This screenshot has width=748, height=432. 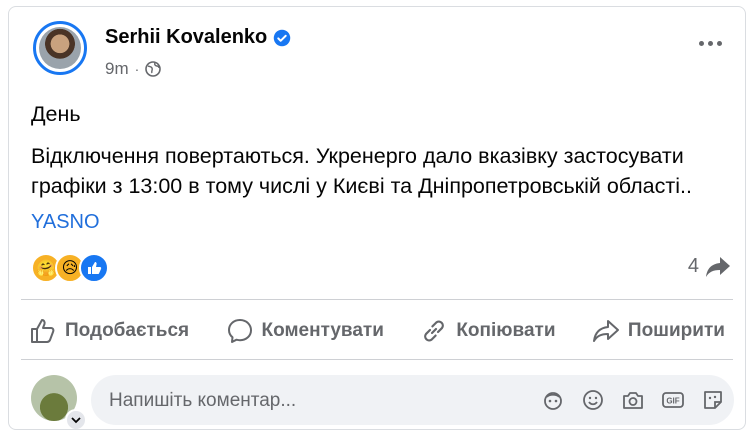 I want to click on comment-composer: GIF, so click(x=412, y=401).